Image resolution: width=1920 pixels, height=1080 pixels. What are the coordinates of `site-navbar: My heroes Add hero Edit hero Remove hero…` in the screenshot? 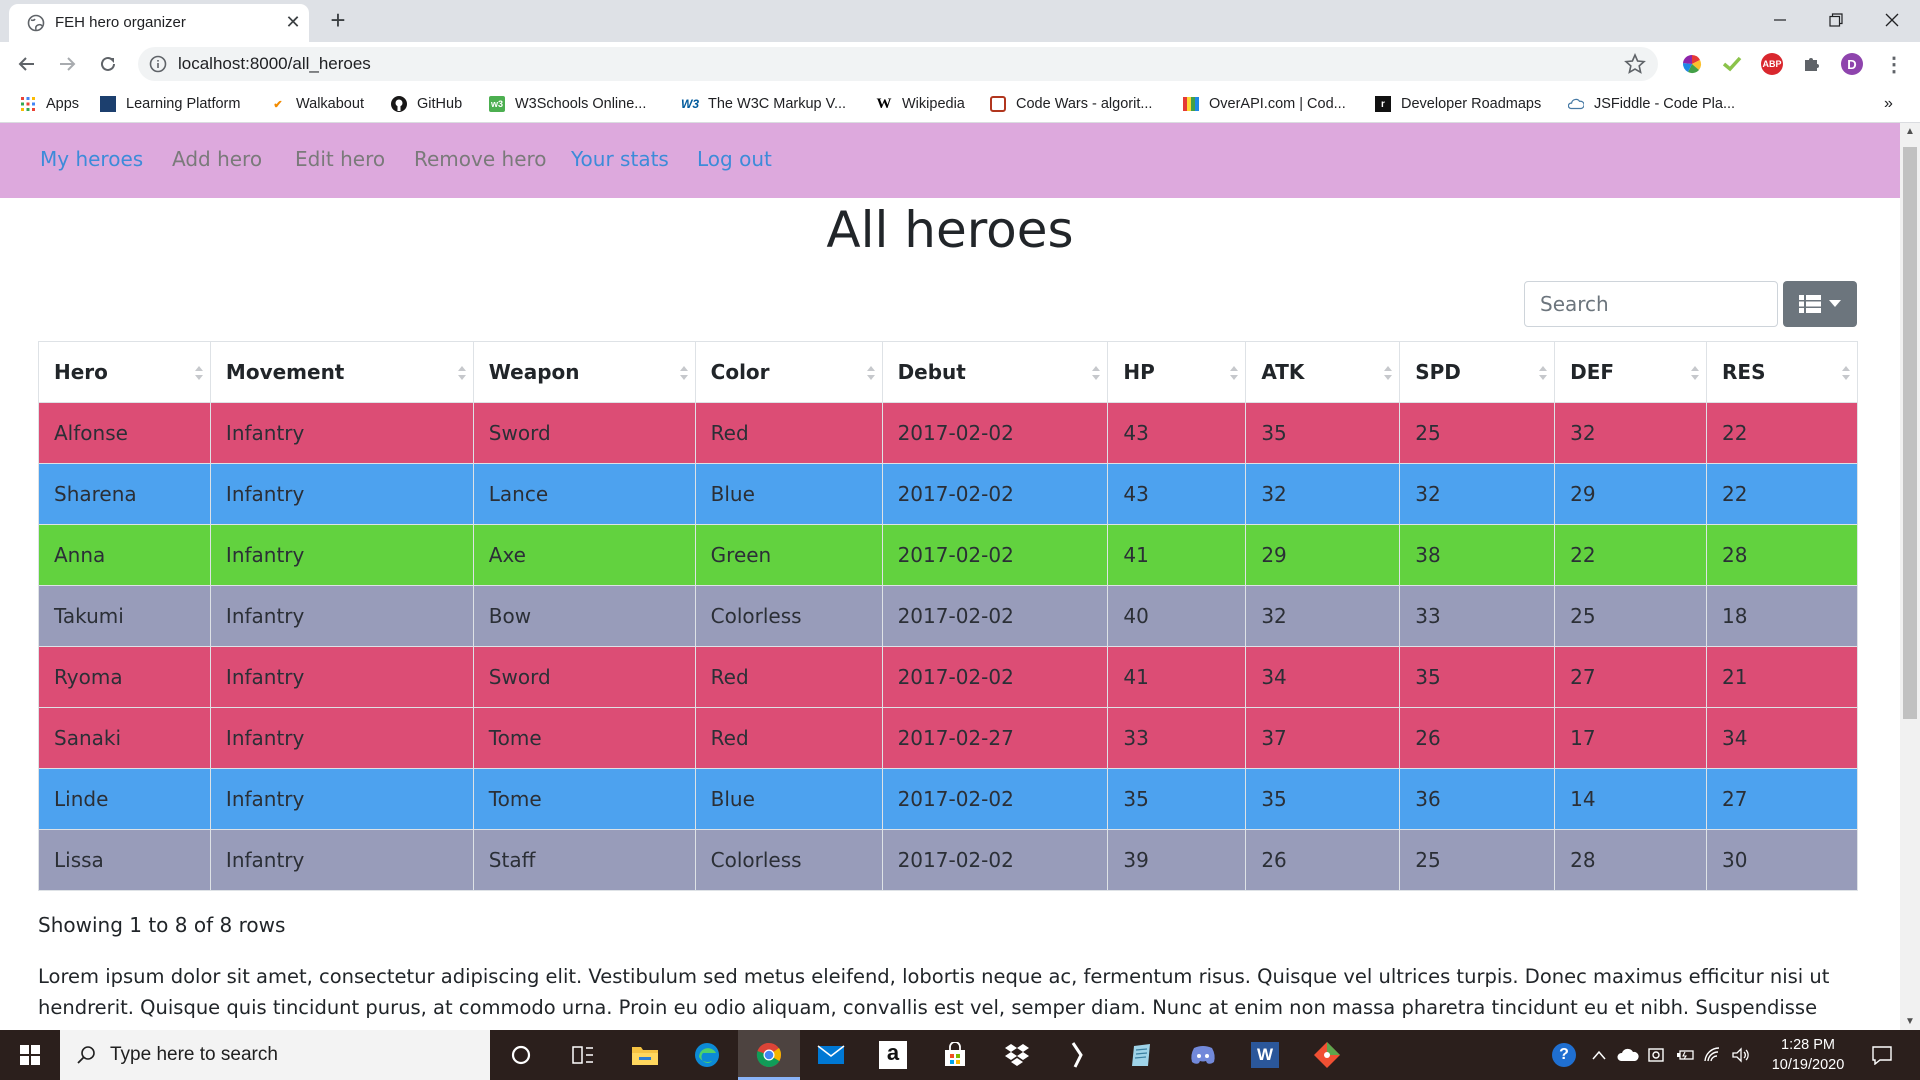 It's located at (950, 160).